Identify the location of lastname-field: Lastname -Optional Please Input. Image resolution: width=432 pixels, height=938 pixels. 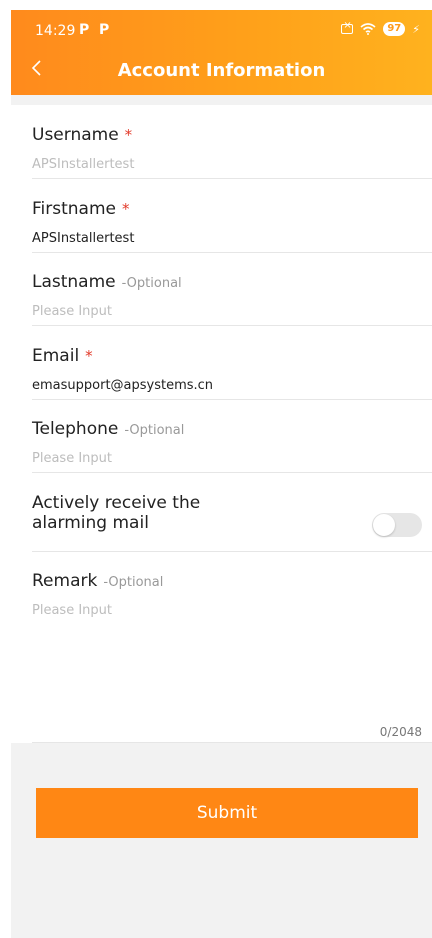
(232, 295).